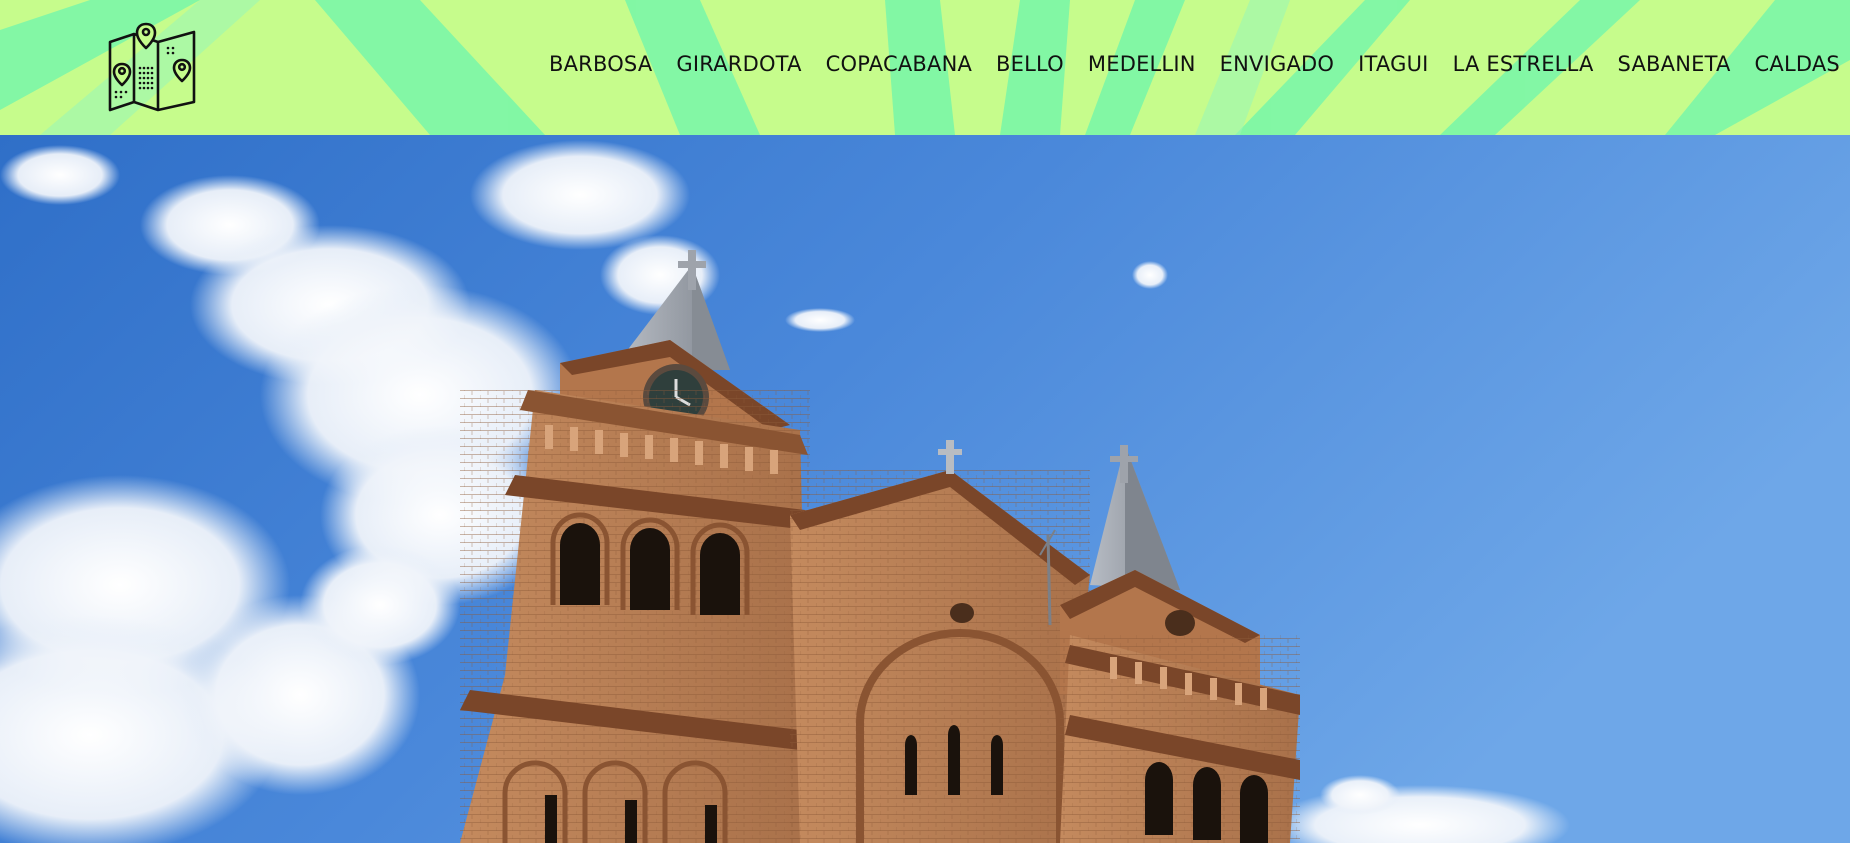  What do you see at coordinates (1142, 64) in the screenshot?
I see `nav-link-medellin: MEDELLIN` at bounding box center [1142, 64].